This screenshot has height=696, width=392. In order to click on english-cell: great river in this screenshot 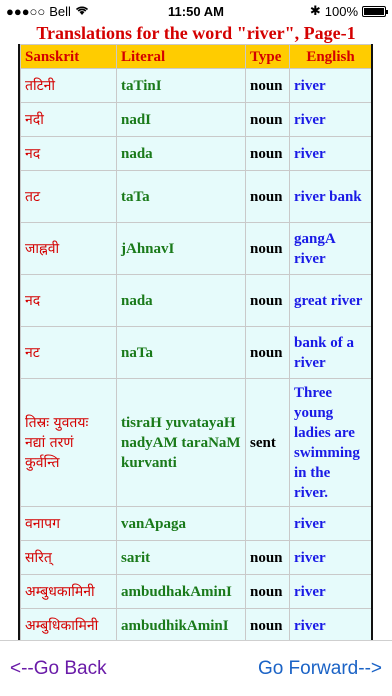, I will do `click(330, 300)`.